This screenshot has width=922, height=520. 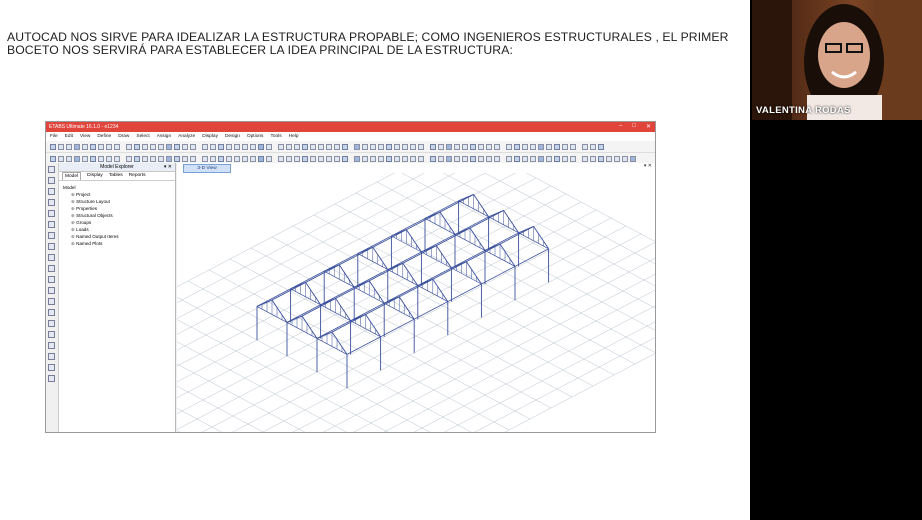 What do you see at coordinates (210, 136) in the screenshot?
I see `menu-display: Display` at bounding box center [210, 136].